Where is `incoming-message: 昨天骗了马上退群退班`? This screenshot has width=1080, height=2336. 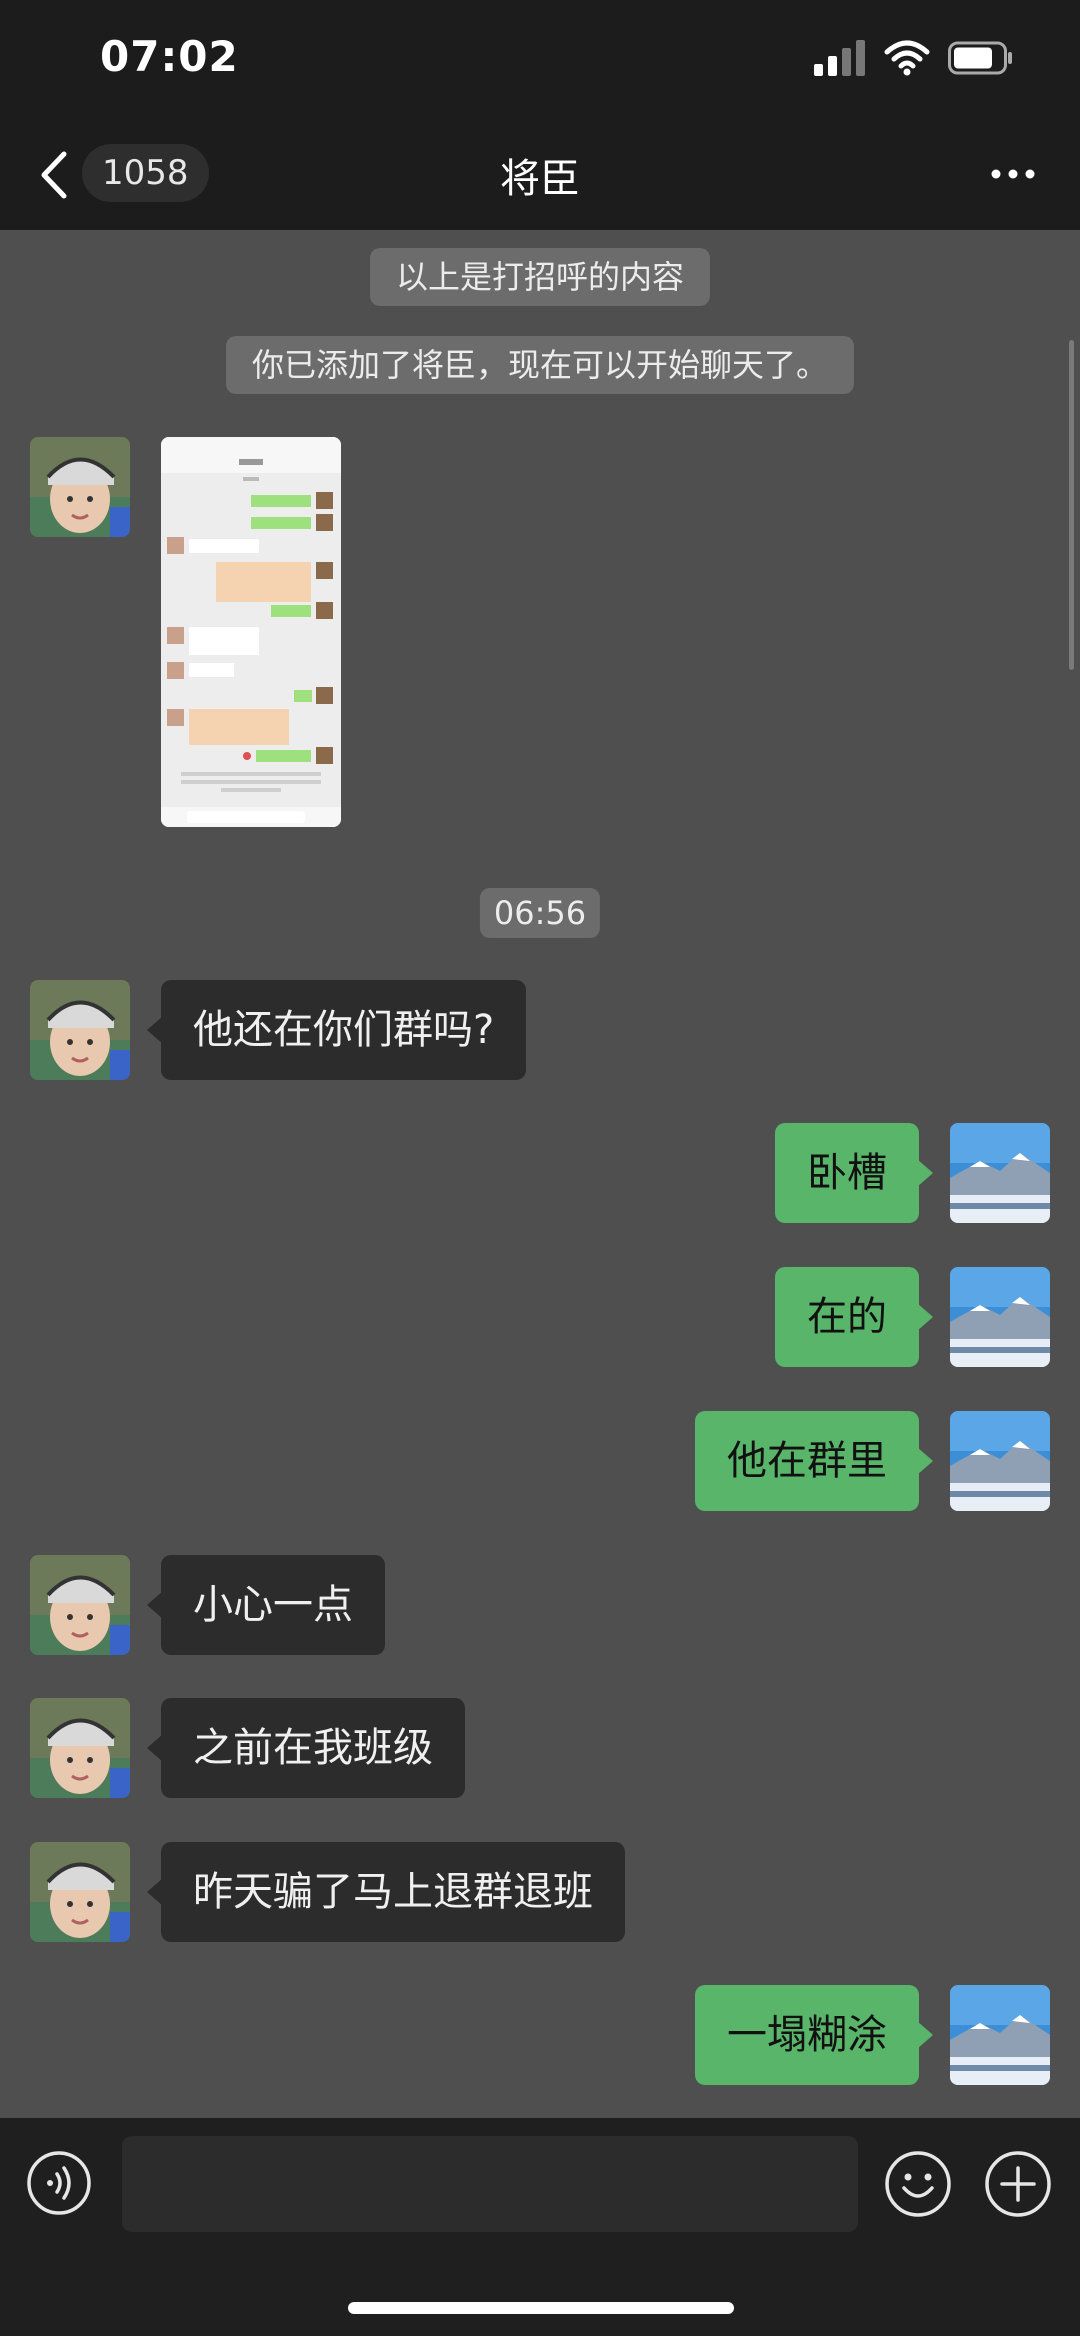 incoming-message: 昨天骗了马上退群退班 is located at coordinates (386, 1892).